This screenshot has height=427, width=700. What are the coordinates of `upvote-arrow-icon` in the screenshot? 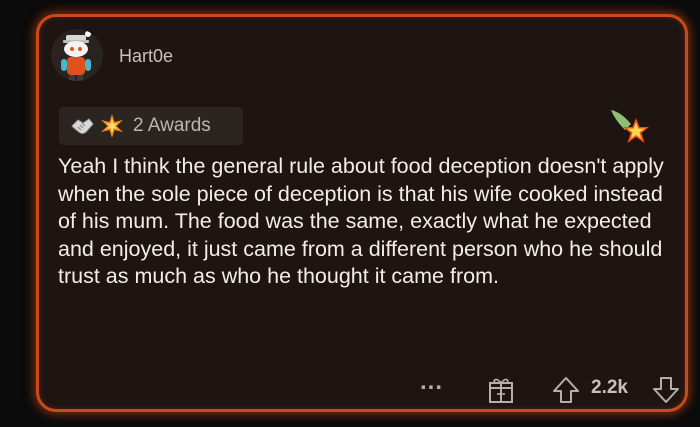 It's located at (566, 390).